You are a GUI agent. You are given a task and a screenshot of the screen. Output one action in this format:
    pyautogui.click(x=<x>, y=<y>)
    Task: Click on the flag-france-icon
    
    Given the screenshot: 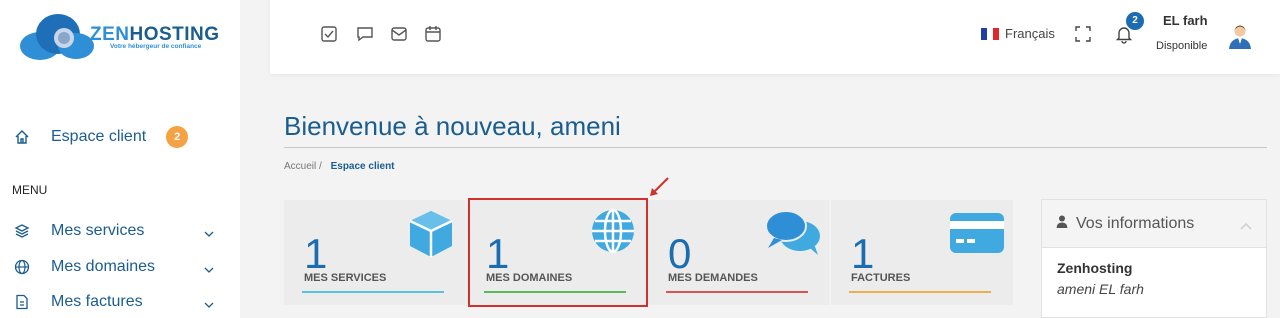 What is the action you would take?
    pyautogui.click(x=990, y=33)
    